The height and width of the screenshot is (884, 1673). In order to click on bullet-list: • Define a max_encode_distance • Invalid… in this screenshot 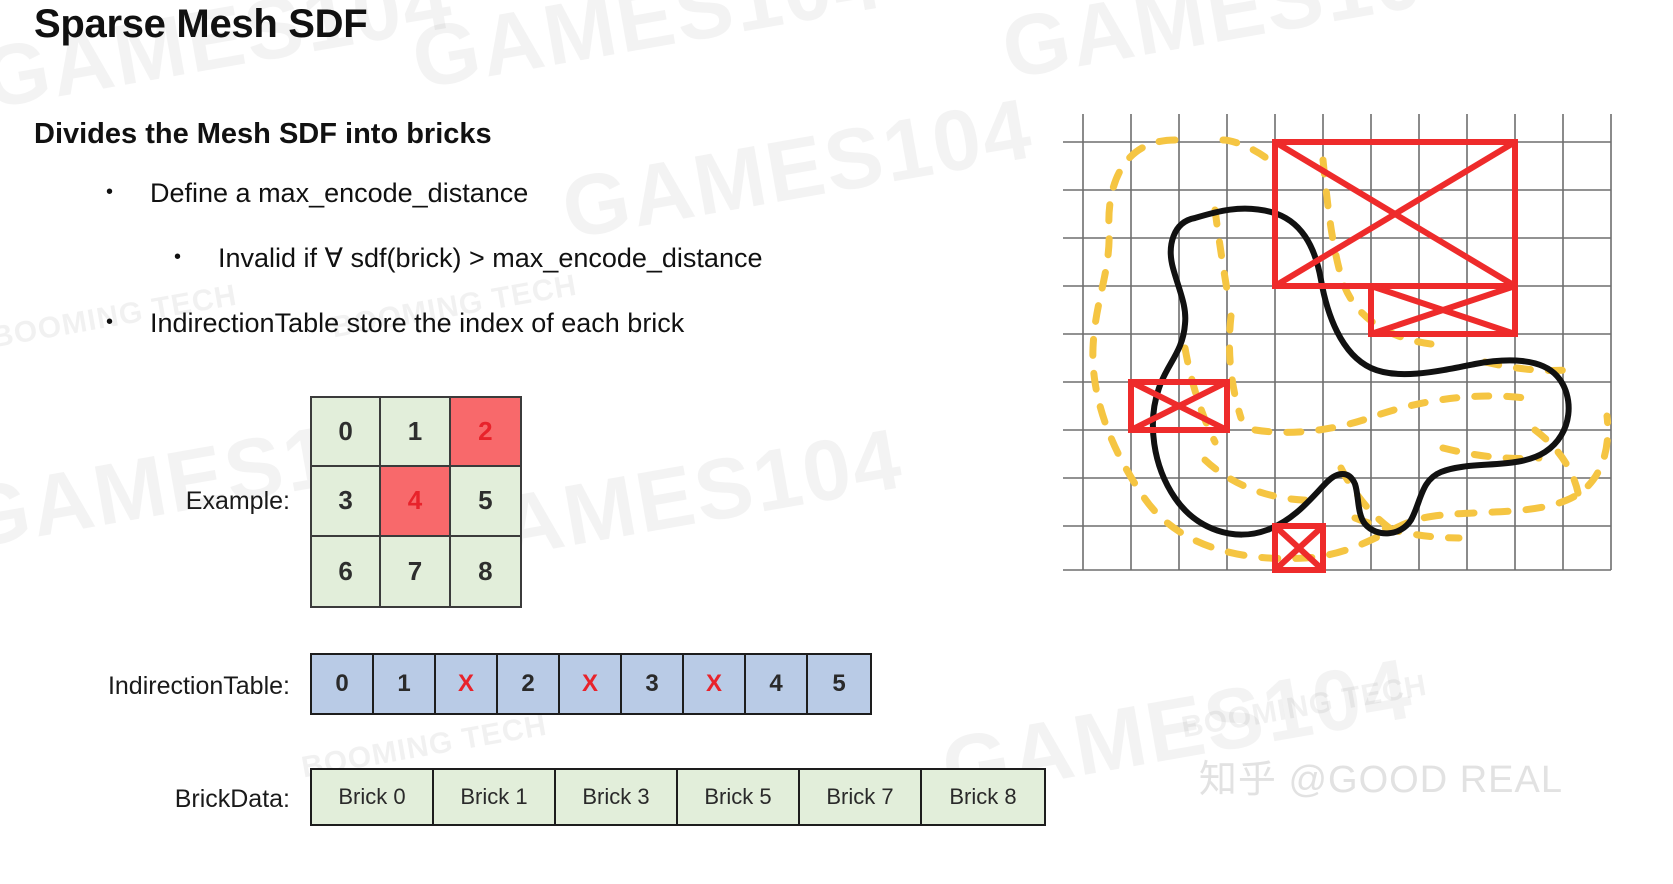, I will do `click(398, 277)`.